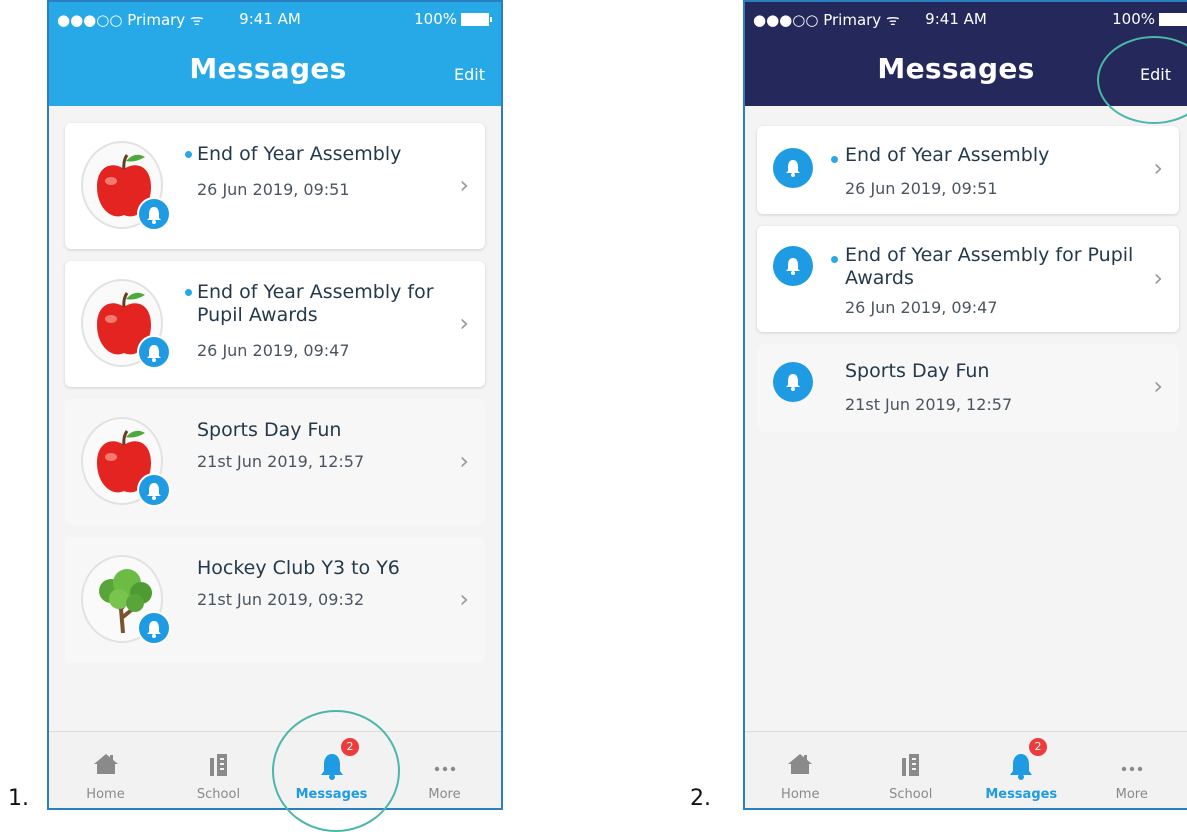 The height and width of the screenshot is (832, 1187). I want to click on tab-messages: 2 Messages, so click(1021, 770).